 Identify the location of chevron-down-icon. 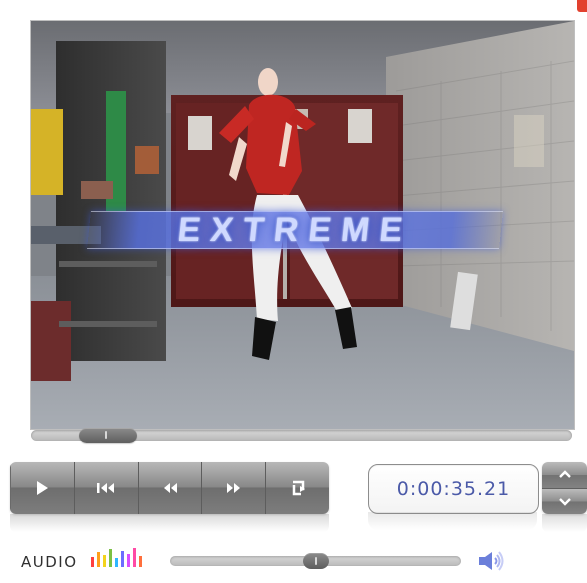
(565, 501).